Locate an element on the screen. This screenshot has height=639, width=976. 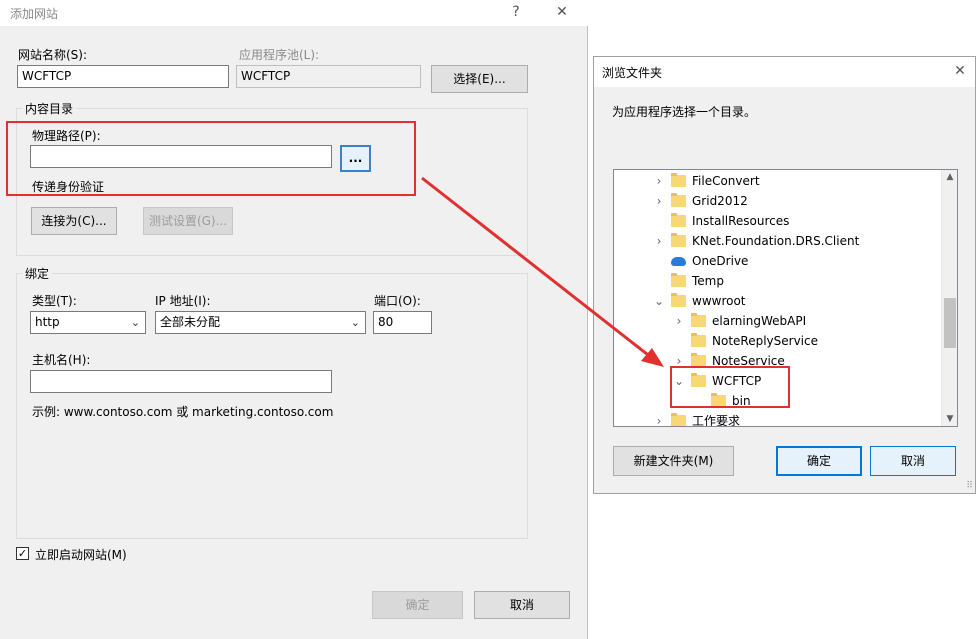
highlight-box-physical-path is located at coordinates (211, 158).